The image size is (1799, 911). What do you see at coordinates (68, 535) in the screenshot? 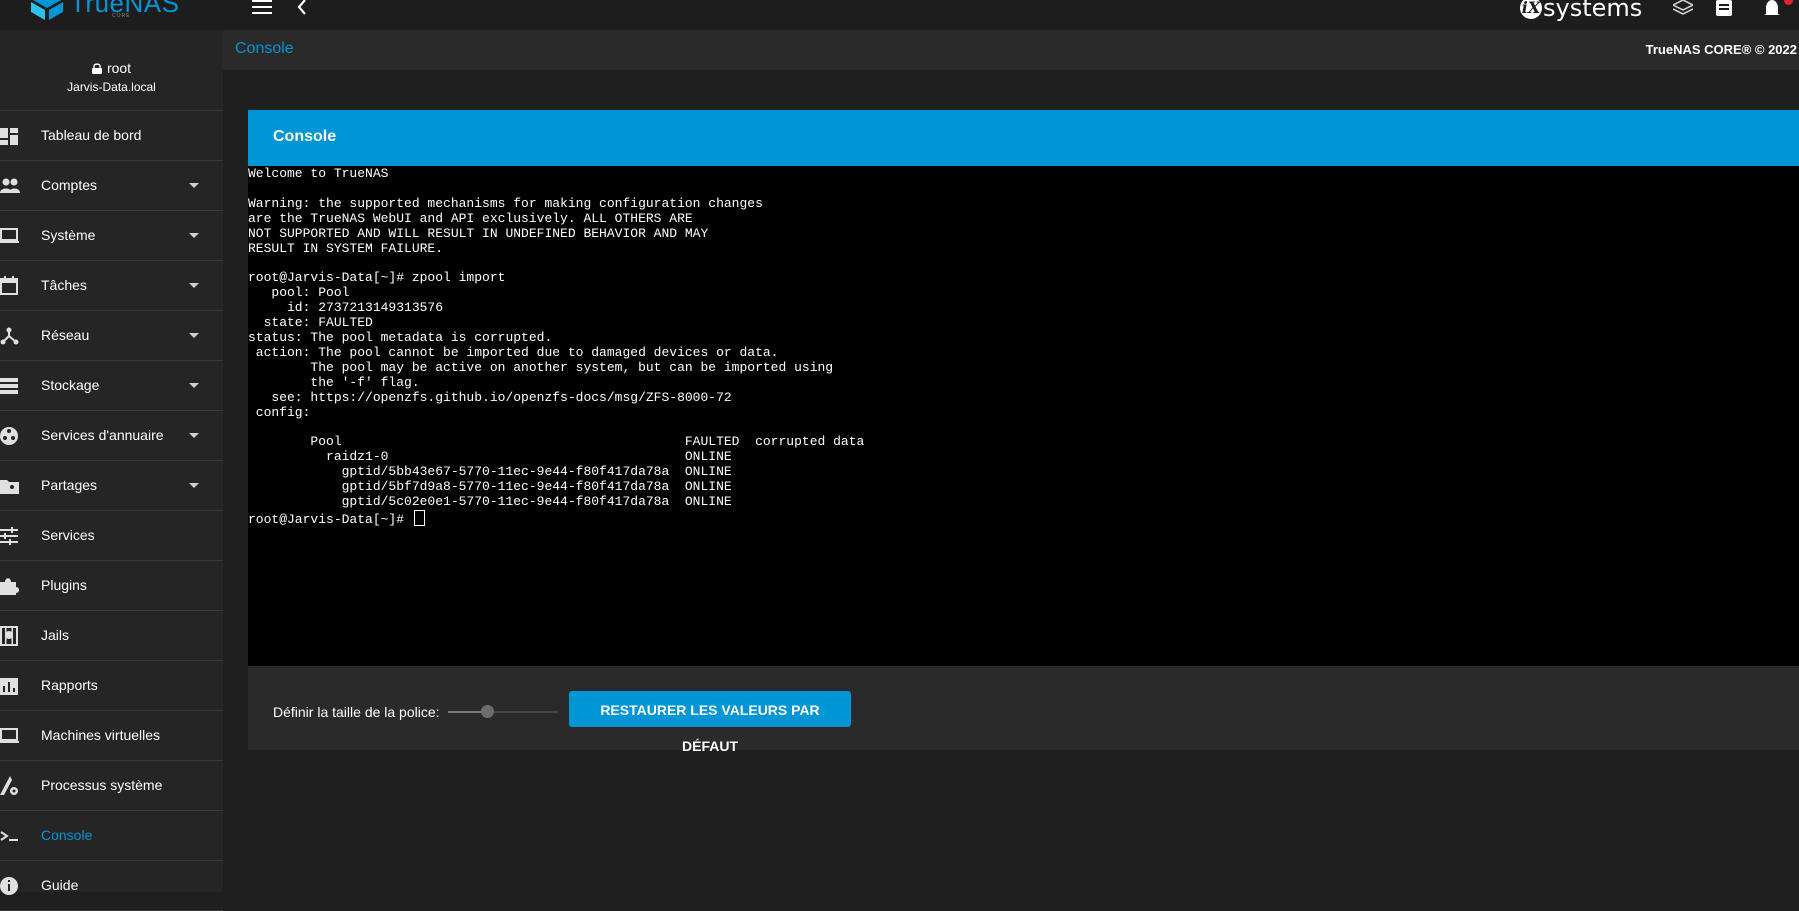
I see `sidebar-item-label: Services` at bounding box center [68, 535].